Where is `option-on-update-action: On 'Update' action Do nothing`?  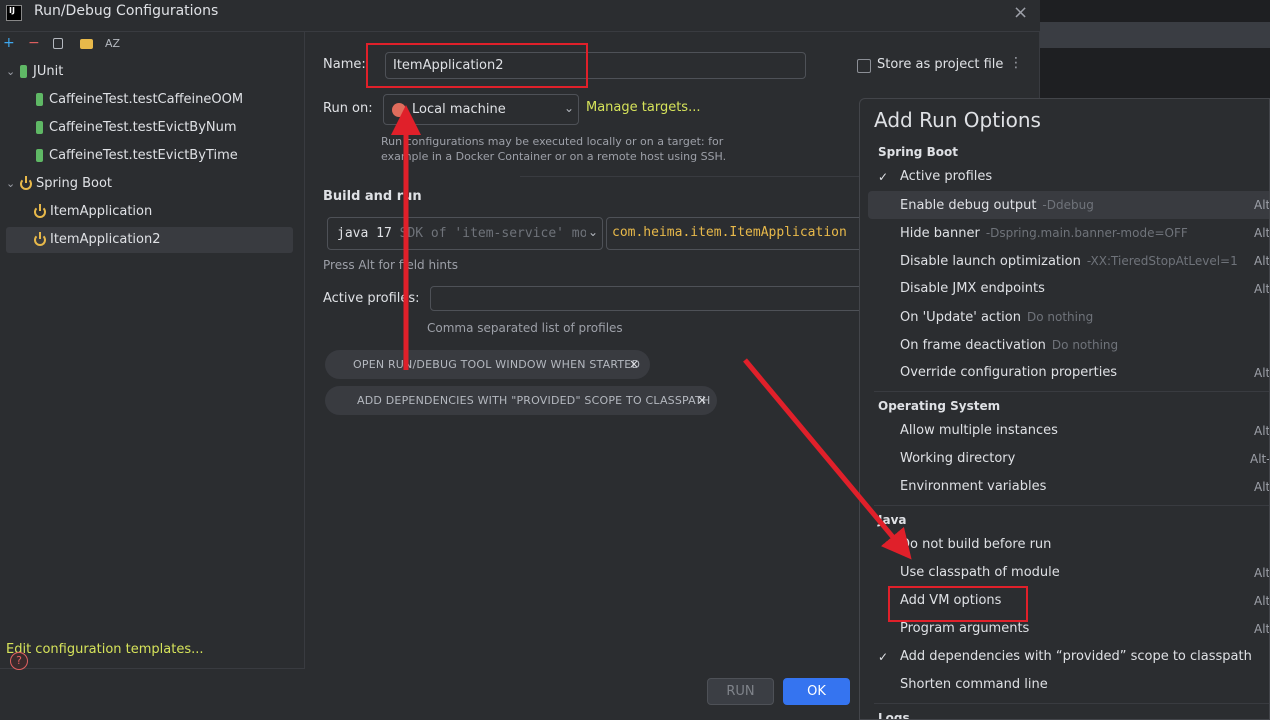
option-on-update-action: On 'Update' action Do nothing is located at coordinates (1068, 317).